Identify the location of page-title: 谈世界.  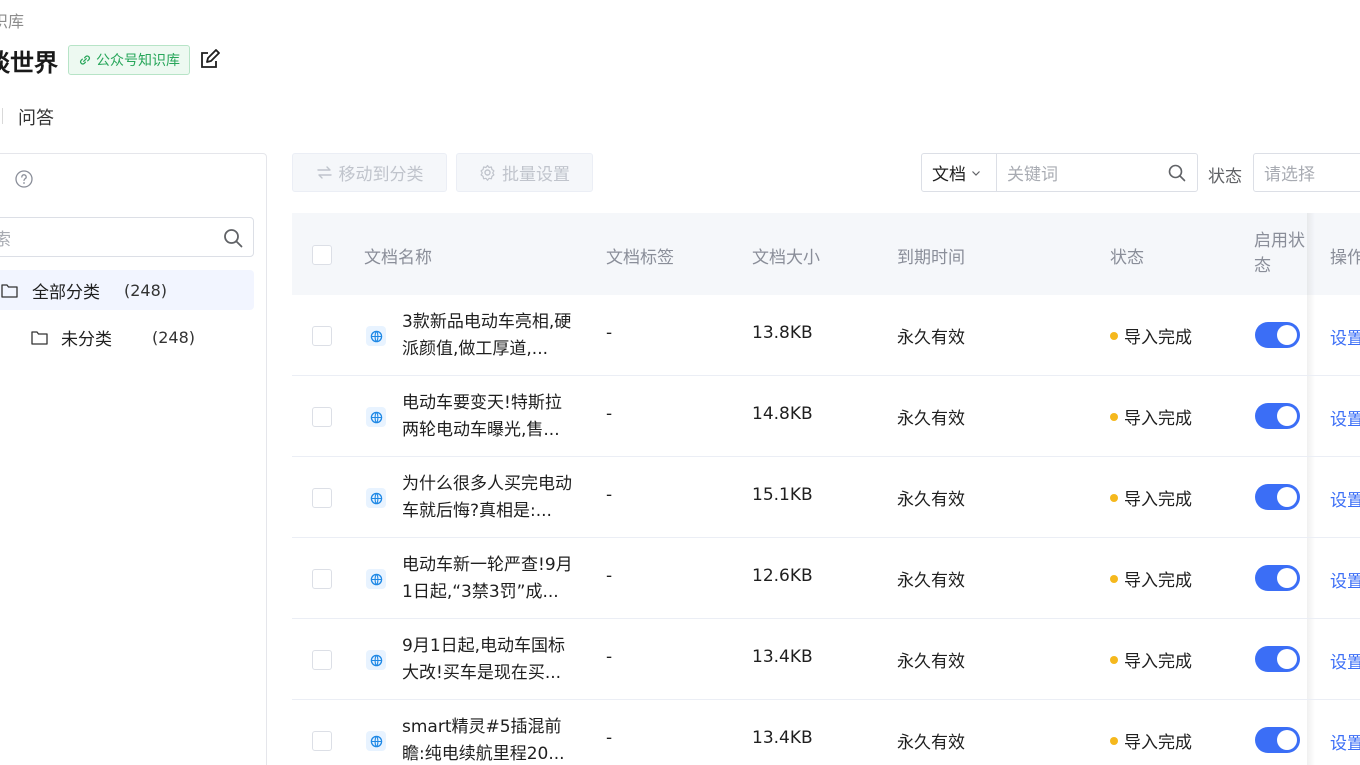
(29, 62).